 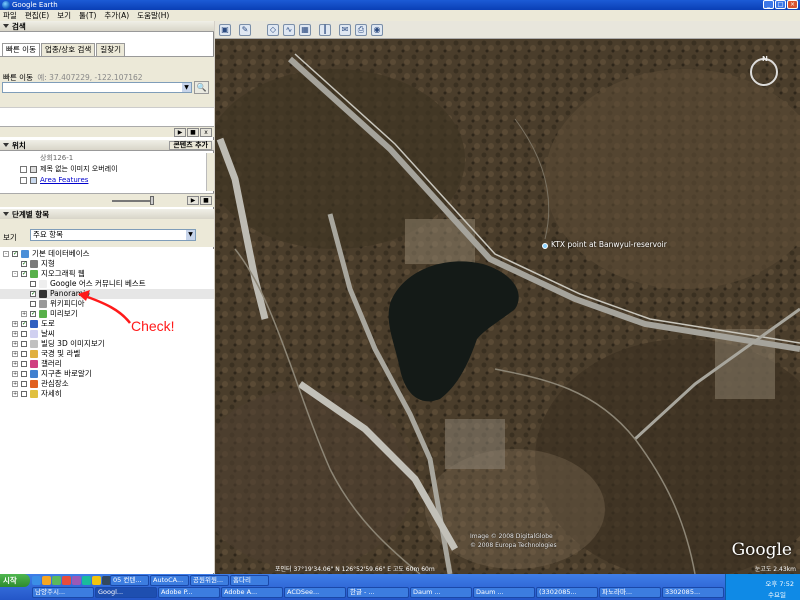 What do you see at coordinates (361, 30) in the screenshot?
I see `print-icon: ⎙` at bounding box center [361, 30].